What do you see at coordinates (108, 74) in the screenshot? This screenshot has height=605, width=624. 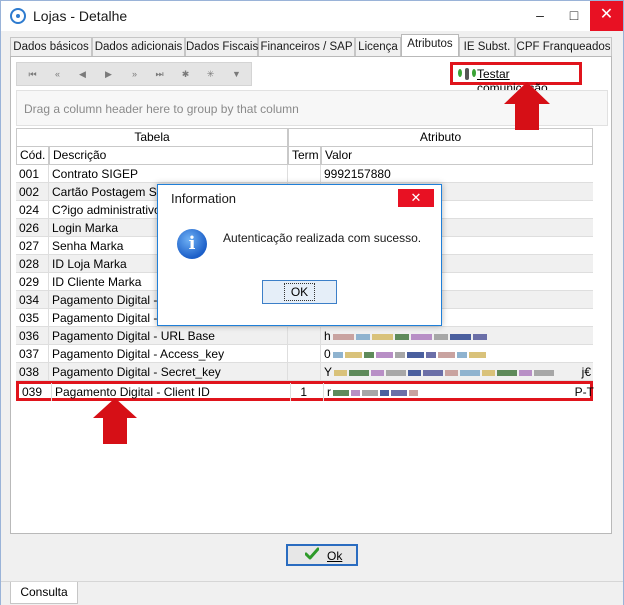 I see `nav-next-button: ▶` at bounding box center [108, 74].